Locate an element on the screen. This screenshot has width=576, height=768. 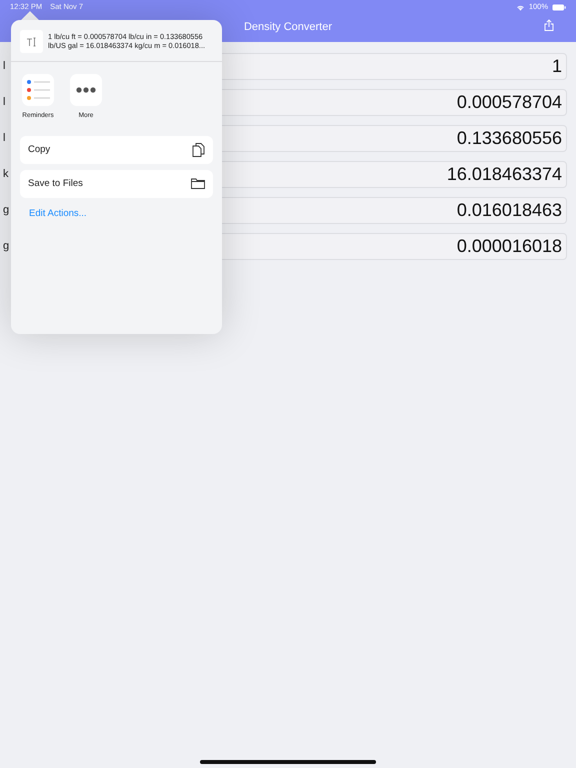
reminders-icon is located at coordinates (38, 90).